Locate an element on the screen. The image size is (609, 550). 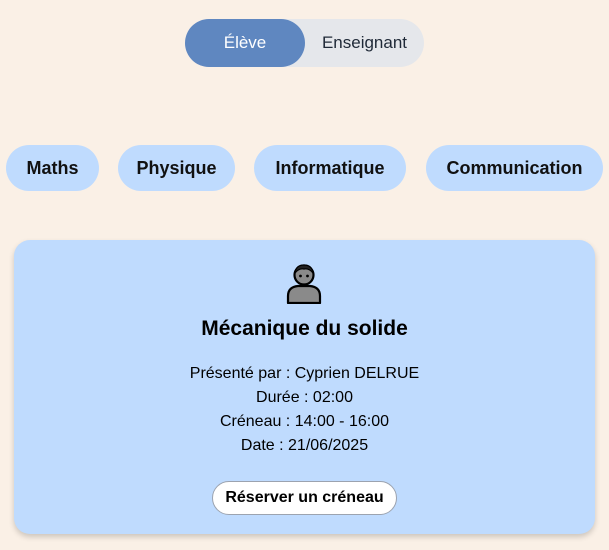
course-date: Date : 21/06/2025 is located at coordinates (304, 445).